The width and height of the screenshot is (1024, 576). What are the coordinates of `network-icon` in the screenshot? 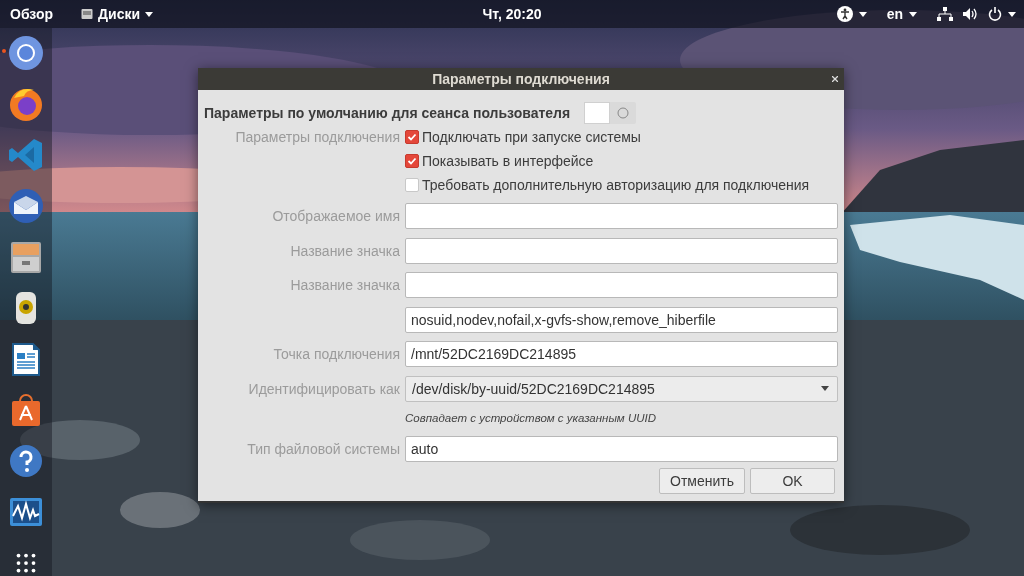 It's located at (945, 14).